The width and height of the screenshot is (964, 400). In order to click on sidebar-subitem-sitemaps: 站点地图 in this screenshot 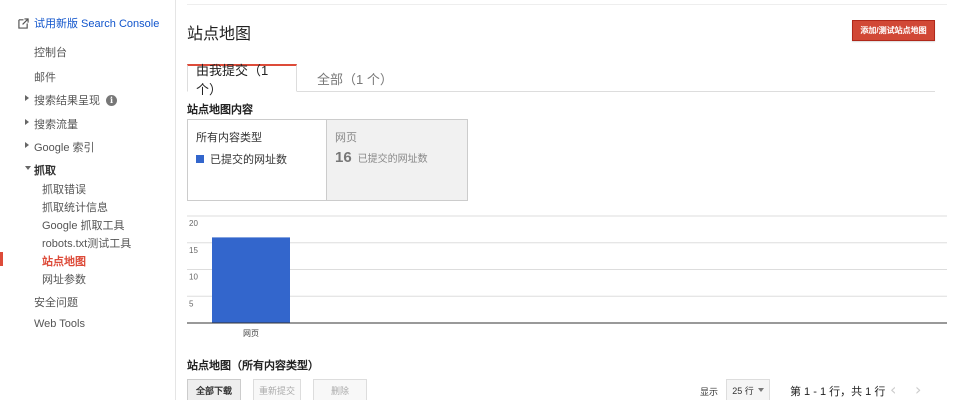, I will do `click(64, 261)`.